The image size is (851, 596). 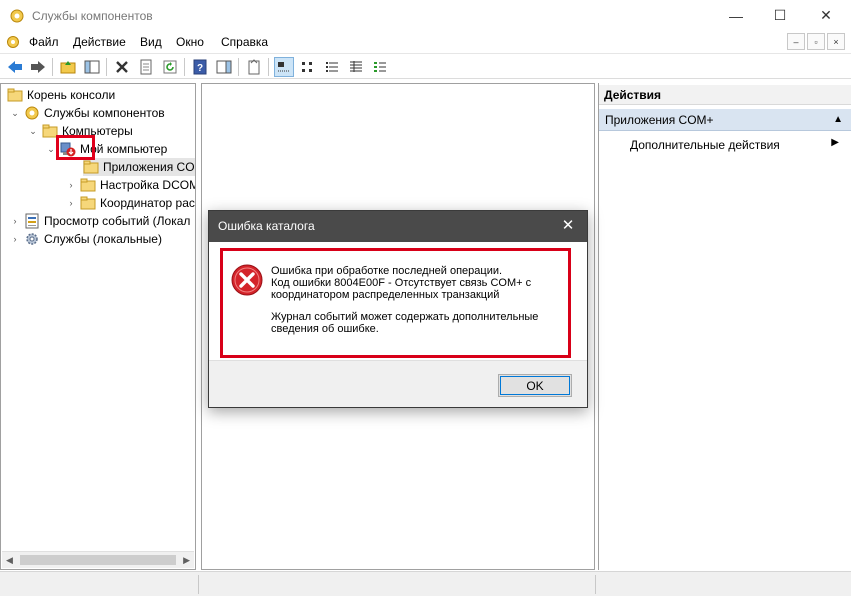 What do you see at coordinates (780, 15) in the screenshot?
I see `maximize-button: ☐` at bounding box center [780, 15].